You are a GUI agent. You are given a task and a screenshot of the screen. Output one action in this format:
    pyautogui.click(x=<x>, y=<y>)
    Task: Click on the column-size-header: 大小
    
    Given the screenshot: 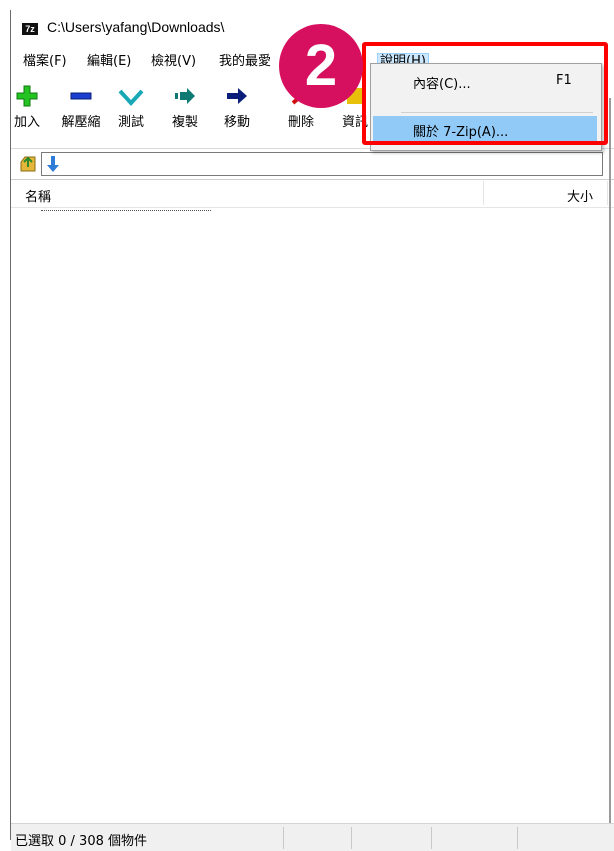 What is the action you would take?
    pyautogui.click(x=580, y=195)
    